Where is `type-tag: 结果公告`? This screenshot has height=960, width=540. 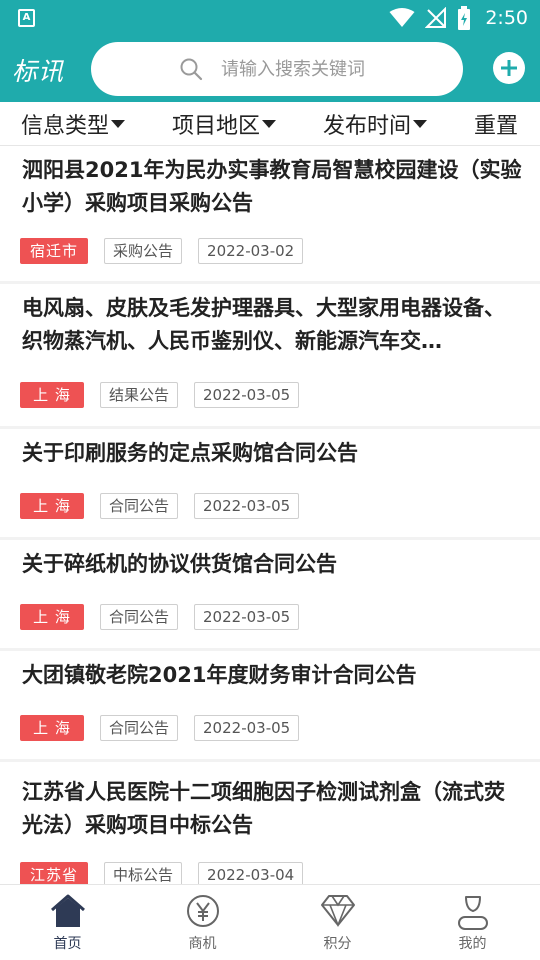 type-tag: 结果公告 is located at coordinates (139, 395).